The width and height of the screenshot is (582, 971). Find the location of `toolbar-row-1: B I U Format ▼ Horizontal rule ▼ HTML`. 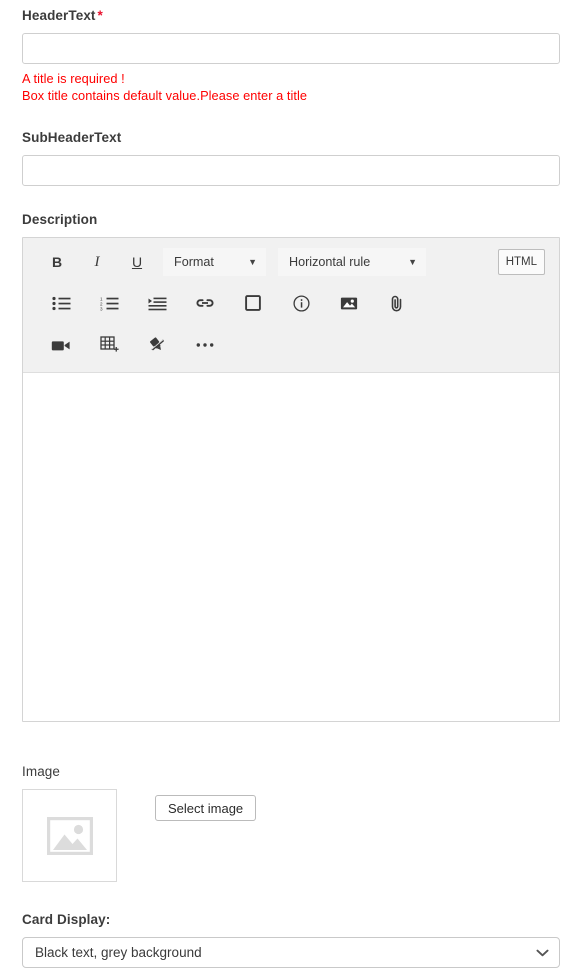

toolbar-row-1: B I U Format ▼ Horizontal rule ▼ HTML is located at coordinates (291, 262).